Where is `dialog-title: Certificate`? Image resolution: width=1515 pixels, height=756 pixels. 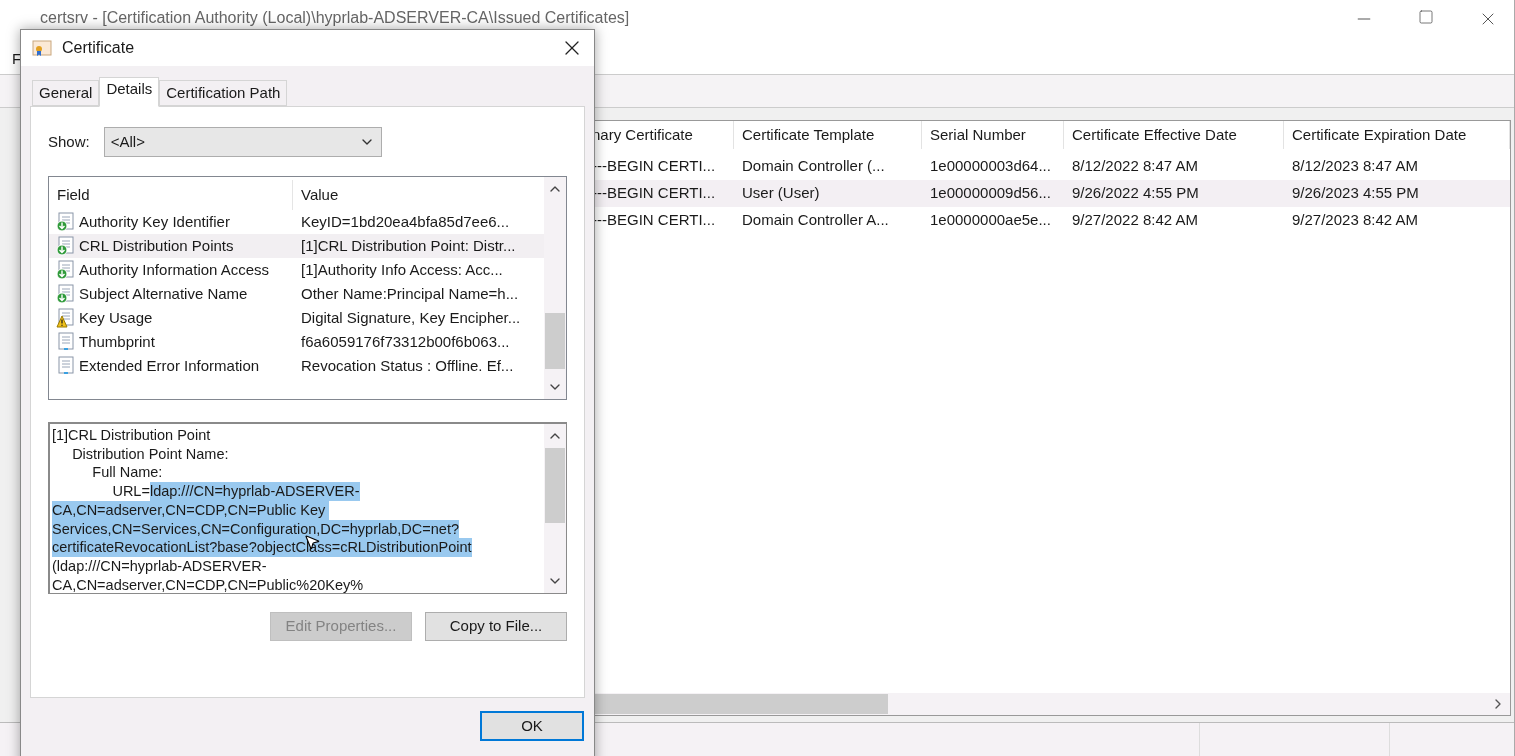
dialog-title: Certificate is located at coordinates (99, 48).